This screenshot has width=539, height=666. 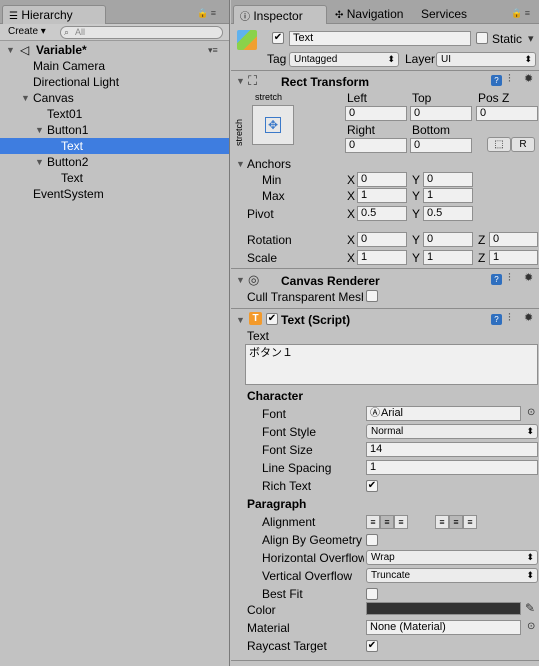 What do you see at coordinates (456, 522) in the screenshot?
I see `align-middle-icon: ≡` at bounding box center [456, 522].